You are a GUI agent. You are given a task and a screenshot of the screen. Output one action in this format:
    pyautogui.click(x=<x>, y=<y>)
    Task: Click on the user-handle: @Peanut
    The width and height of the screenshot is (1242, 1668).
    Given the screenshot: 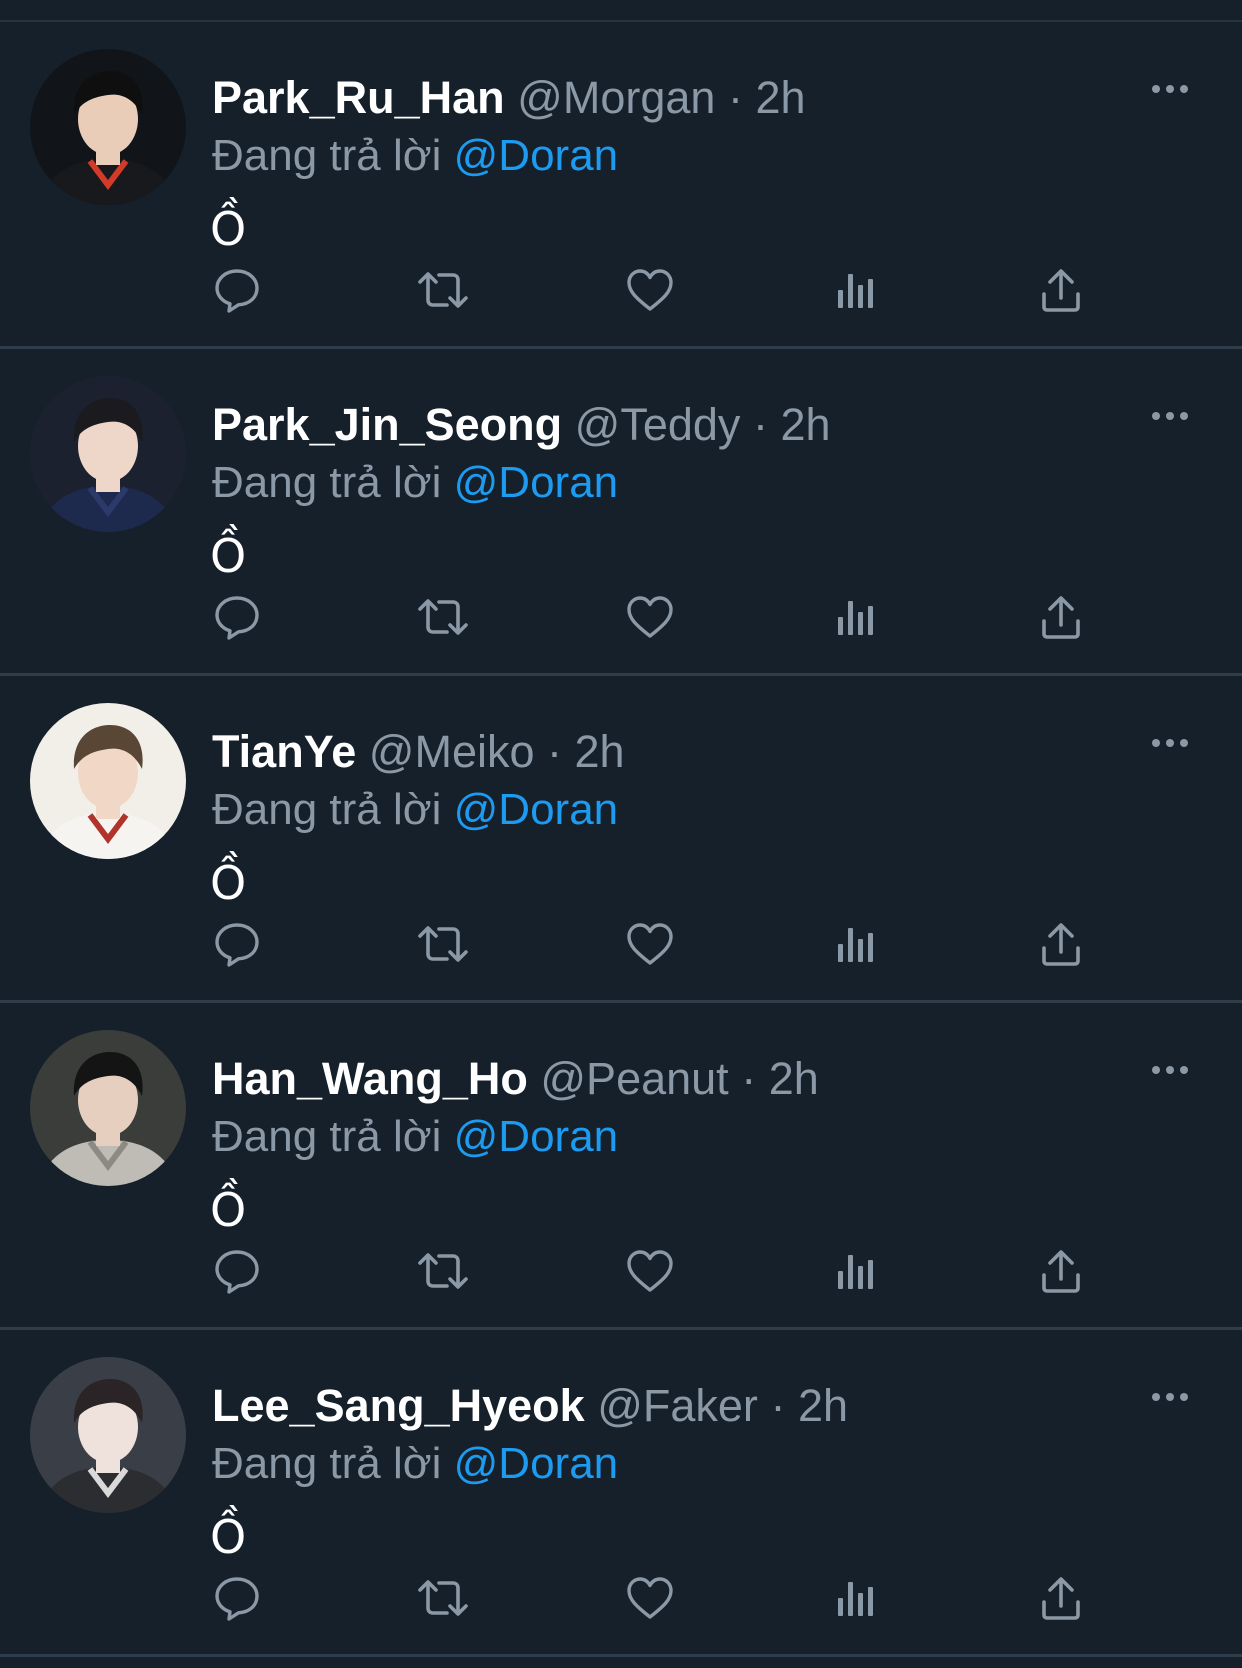 What is the action you would take?
    pyautogui.click(x=634, y=1078)
    